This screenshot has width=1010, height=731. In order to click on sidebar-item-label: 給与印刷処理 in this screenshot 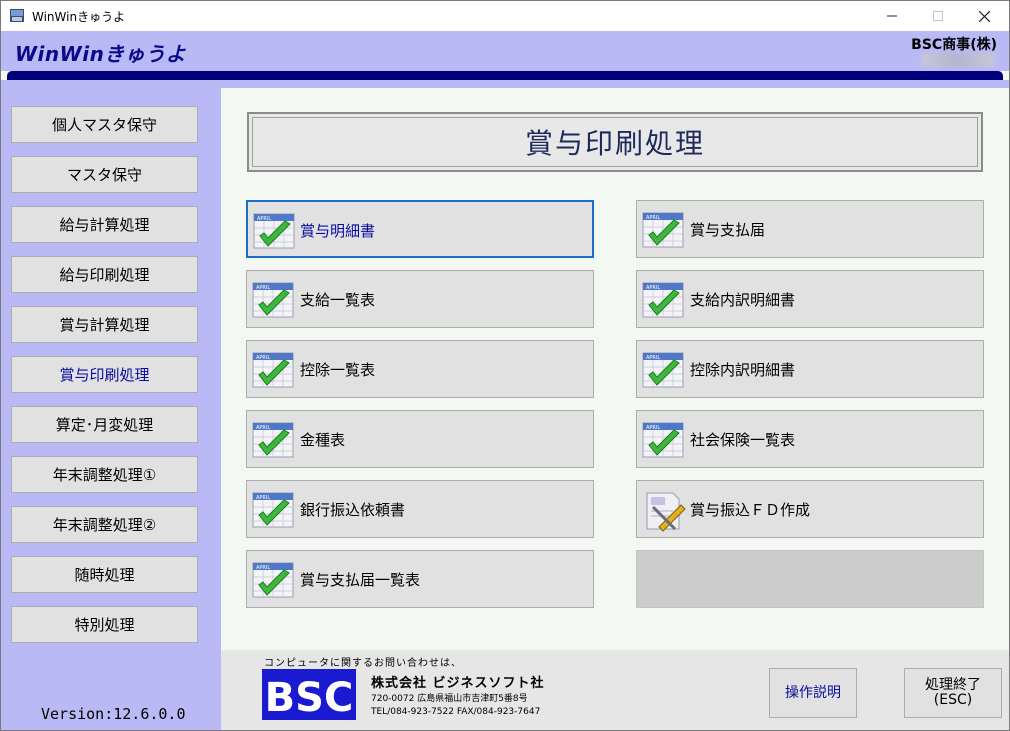, I will do `click(104, 275)`.